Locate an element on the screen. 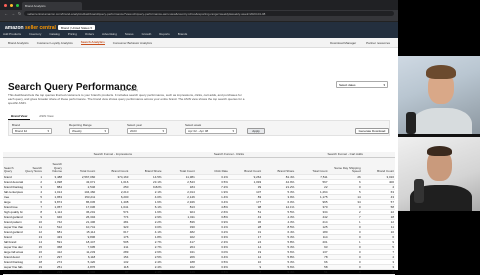  subnav-item: Customer Loyalty Analytics is located at coordinates (55, 43).